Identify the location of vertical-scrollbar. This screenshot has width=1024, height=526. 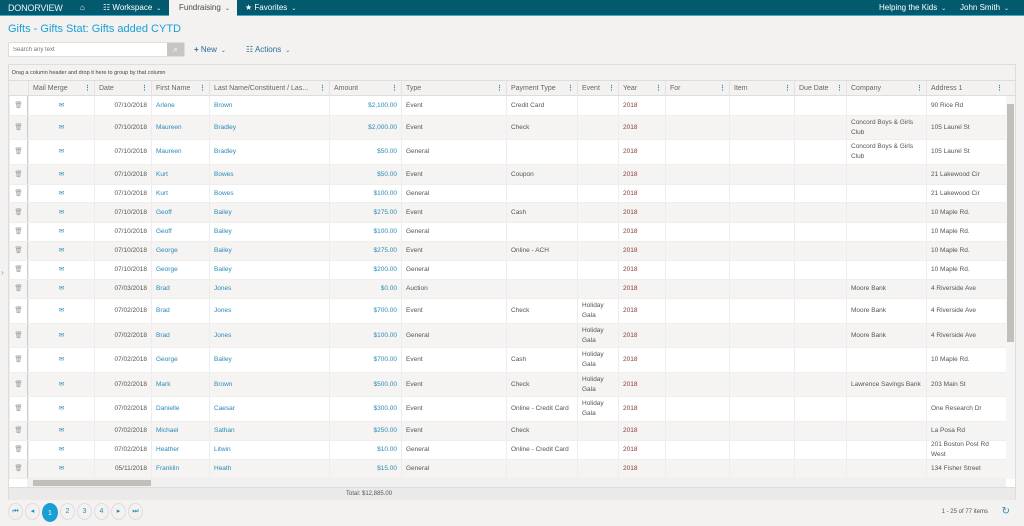
(1010, 287).